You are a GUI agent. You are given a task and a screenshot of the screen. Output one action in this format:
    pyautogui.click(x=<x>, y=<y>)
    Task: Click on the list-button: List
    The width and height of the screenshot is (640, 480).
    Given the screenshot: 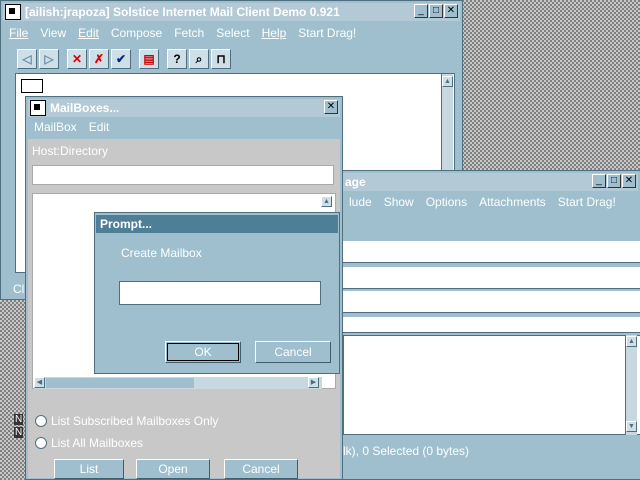 What is the action you would take?
    pyautogui.click(x=89, y=469)
    